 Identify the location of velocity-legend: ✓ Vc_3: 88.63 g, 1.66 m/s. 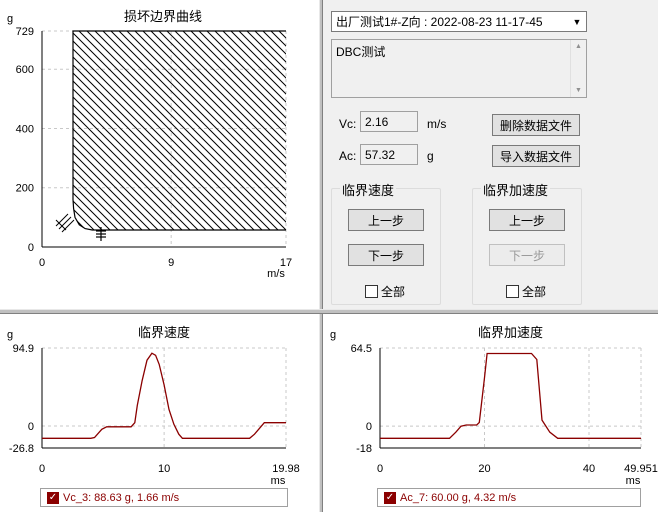
(164, 497).